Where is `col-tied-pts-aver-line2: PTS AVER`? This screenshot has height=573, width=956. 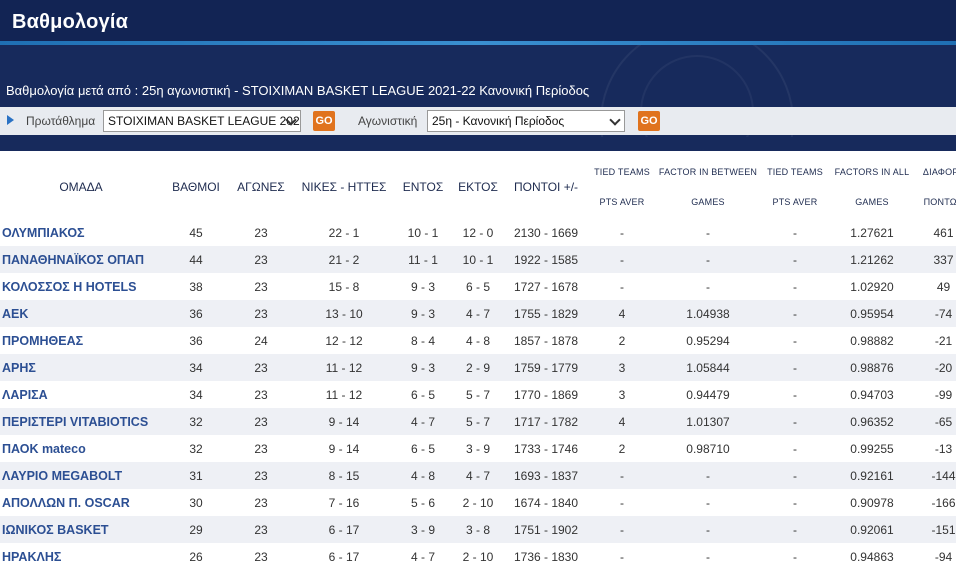 col-tied-pts-aver-line2: PTS AVER is located at coordinates (622, 202).